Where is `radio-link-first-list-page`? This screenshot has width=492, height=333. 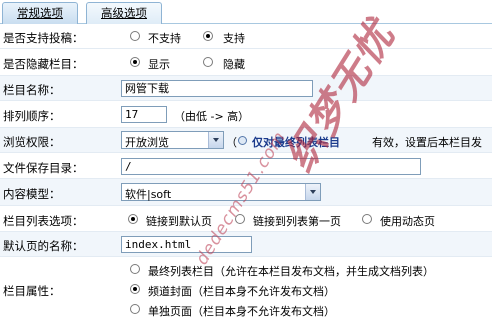 radio-link-first-list-page is located at coordinates (240, 219).